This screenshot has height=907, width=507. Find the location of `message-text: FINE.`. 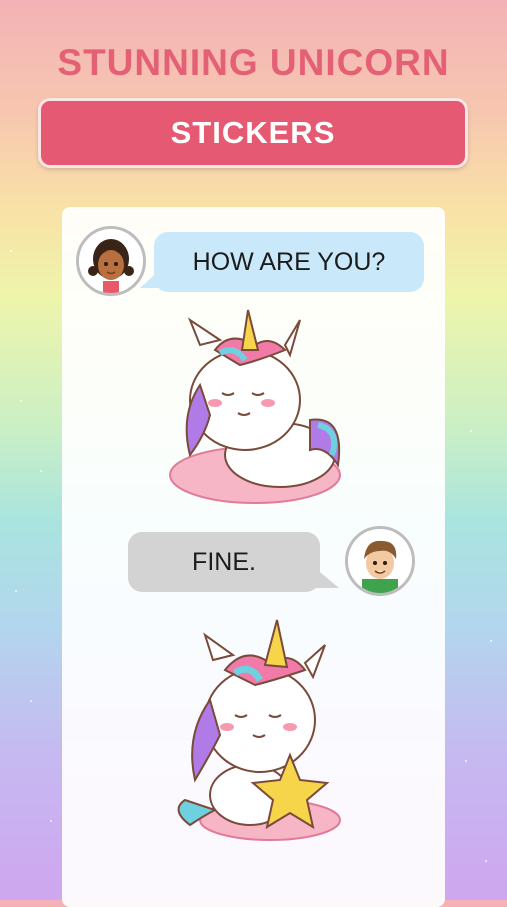

message-text: FINE. is located at coordinates (224, 561).